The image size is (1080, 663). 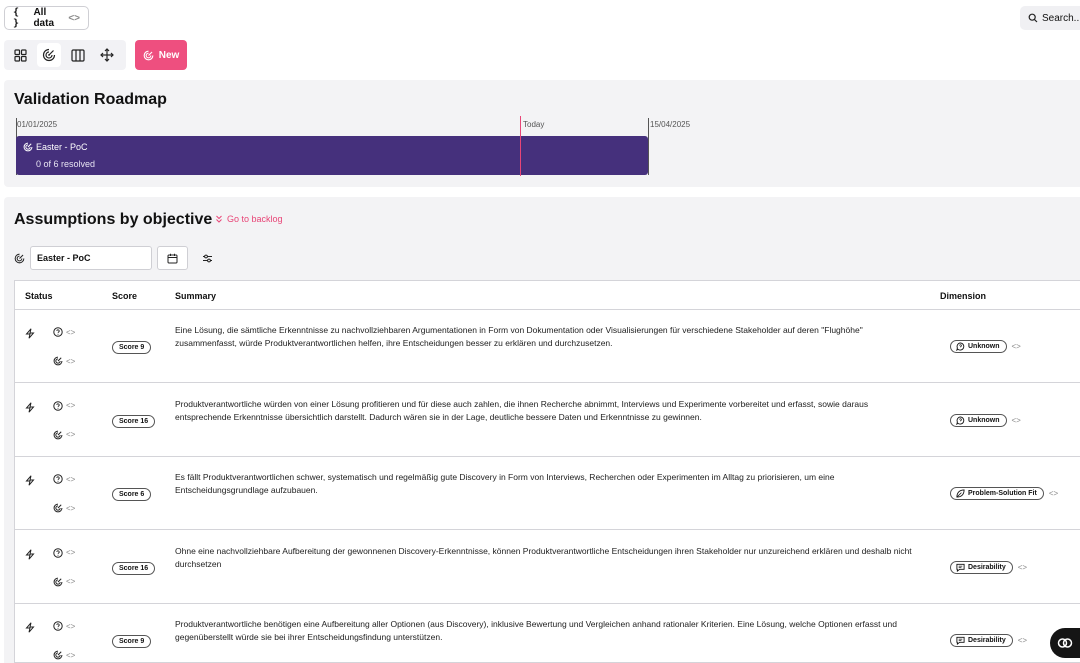 What do you see at coordinates (670, 124) in the screenshot?
I see `timeline-end-label: 15/04/2025` at bounding box center [670, 124].